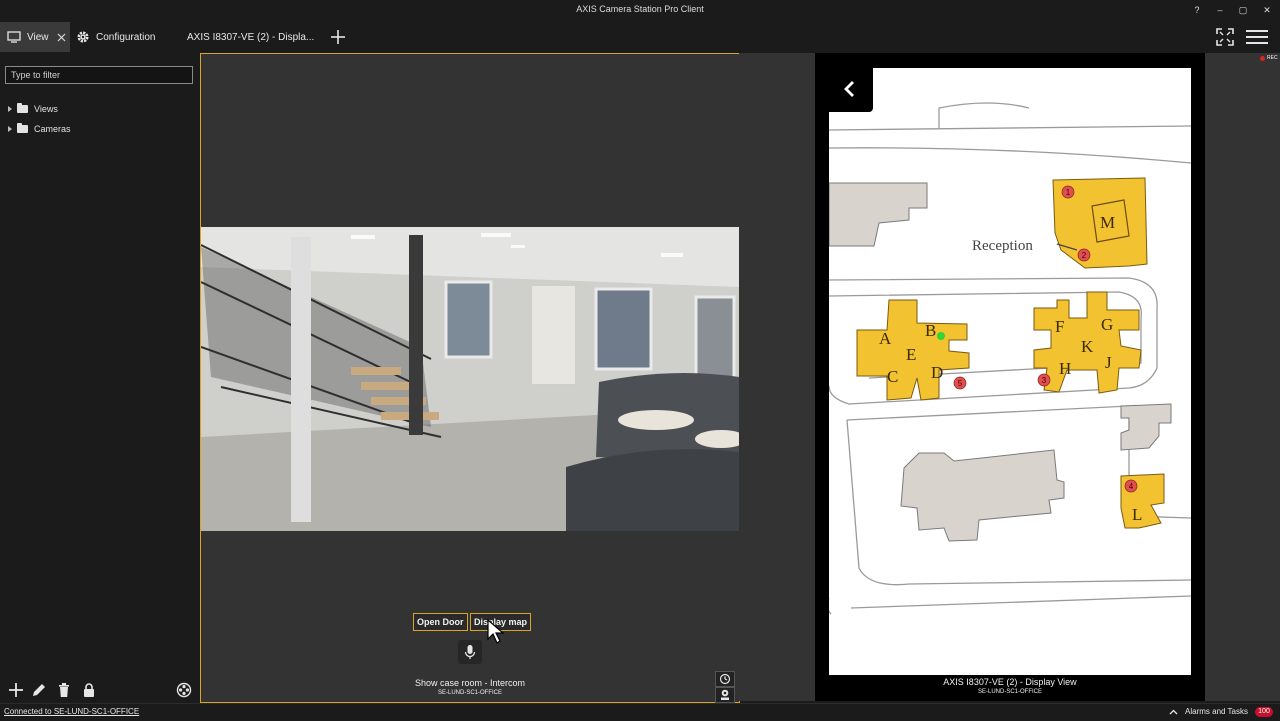  What do you see at coordinates (1173, 712) in the screenshot?
I see `chevron-up-icon` at bounding box center [1173, 712].